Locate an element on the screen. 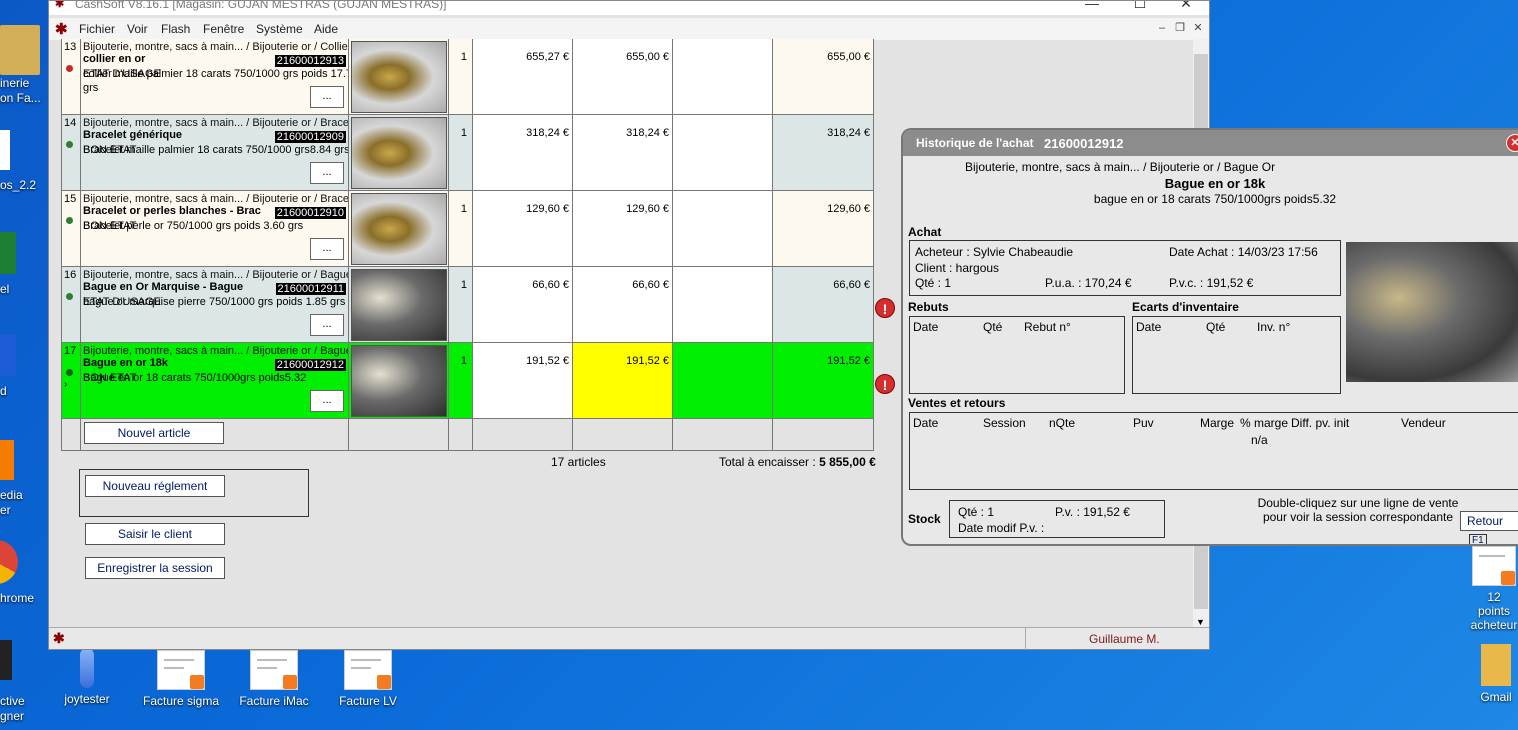 Image resolution: width=1518 pixels, height=730 pixels. desktop-icon-facture-sigma: Facture sigma is located at coordinates (181, 679).